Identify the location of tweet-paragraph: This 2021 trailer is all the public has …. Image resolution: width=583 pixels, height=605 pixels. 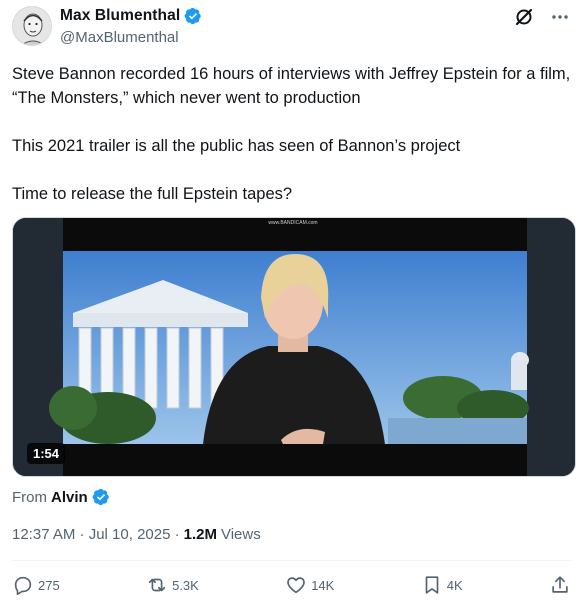
(236, 146).